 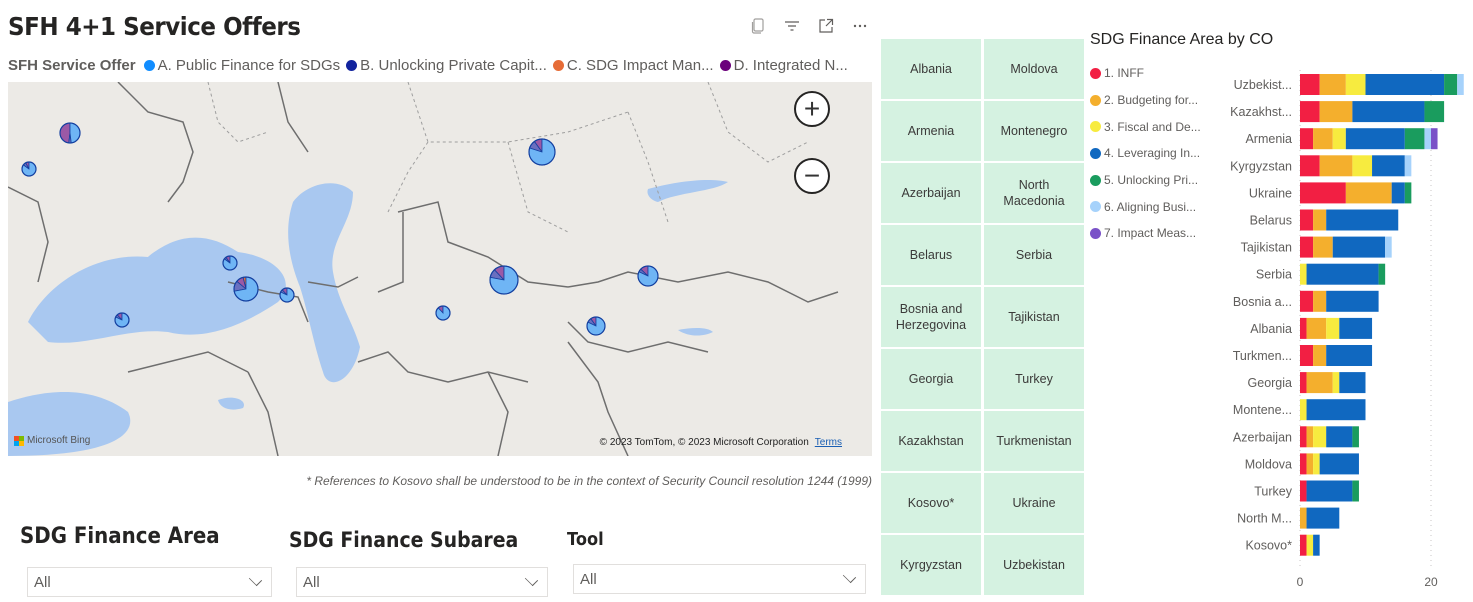 What do you see at coordinates (241, 65) in the screenshot?
I see `legend-item-a: A. Public Finance for SDGs` at bounding box center [241, 65].